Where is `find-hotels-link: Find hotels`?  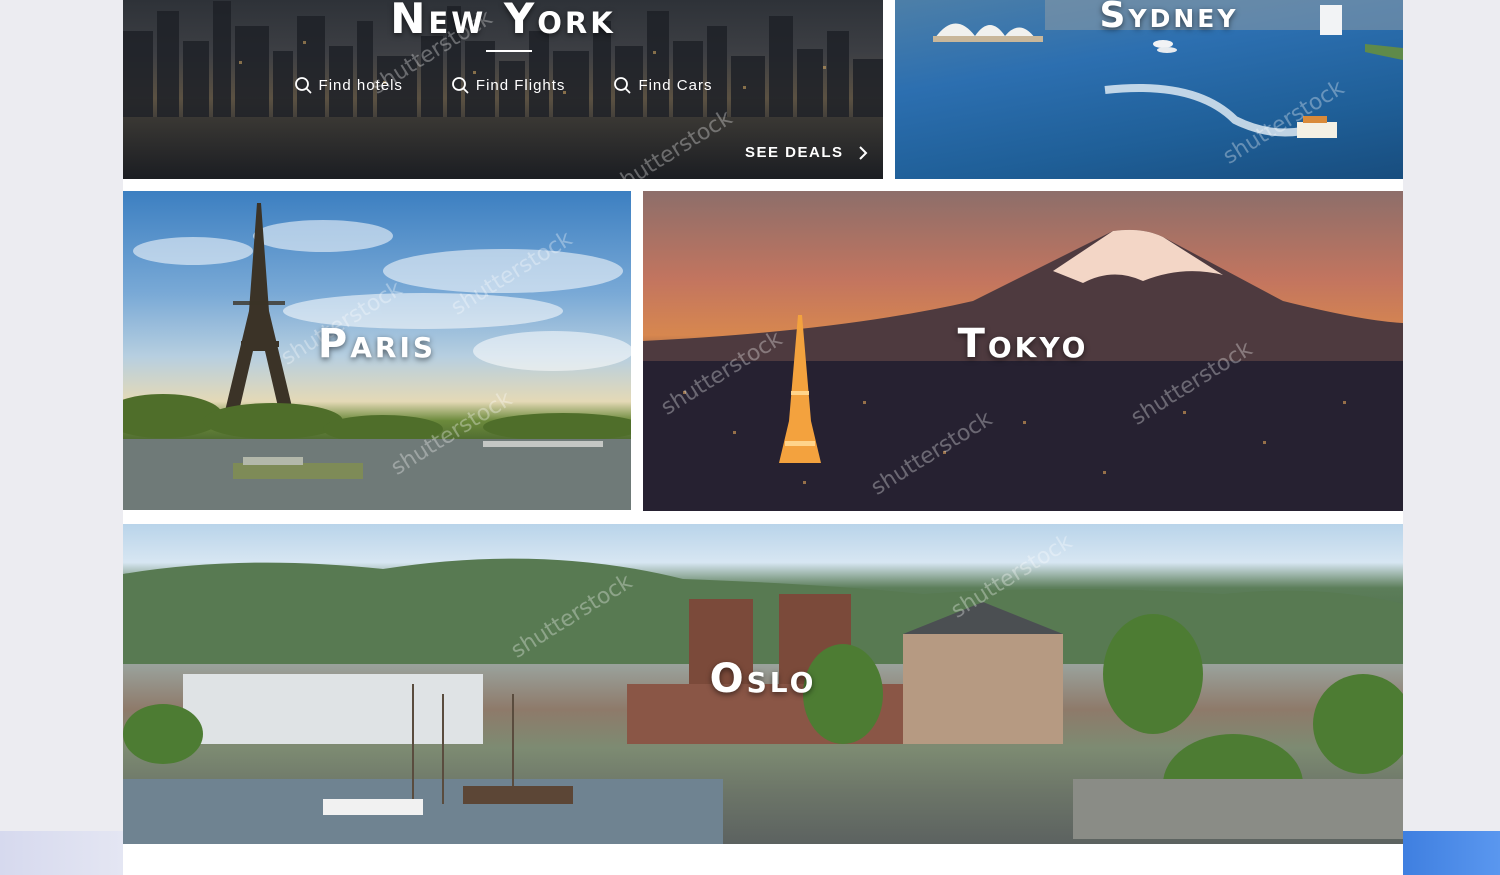
find-hotels-link: Find hotels is located at coordinates (348, 85).